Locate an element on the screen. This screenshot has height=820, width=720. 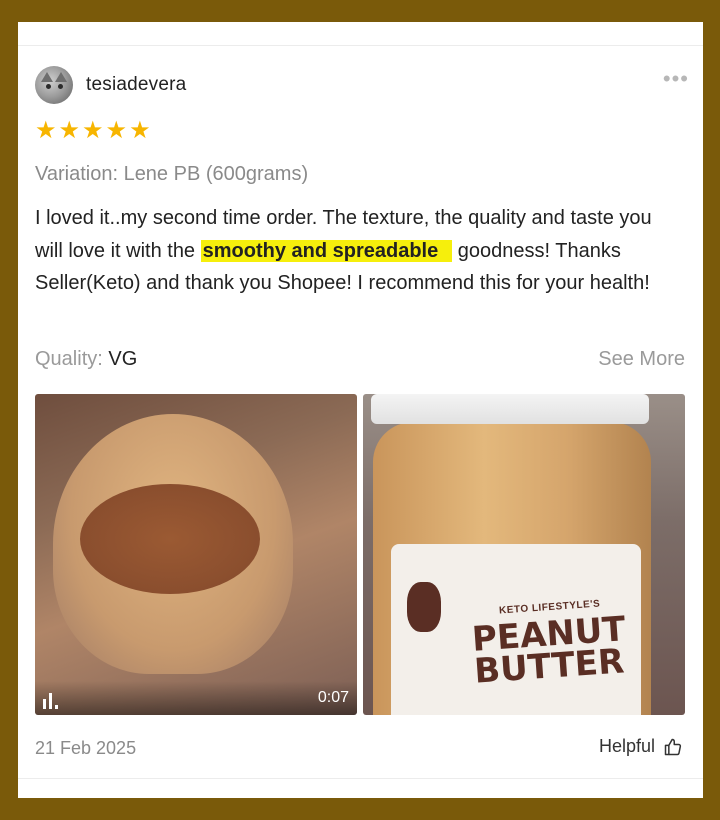
review-highlight: smoothy and spreadable is located at coordinates (326, 250).